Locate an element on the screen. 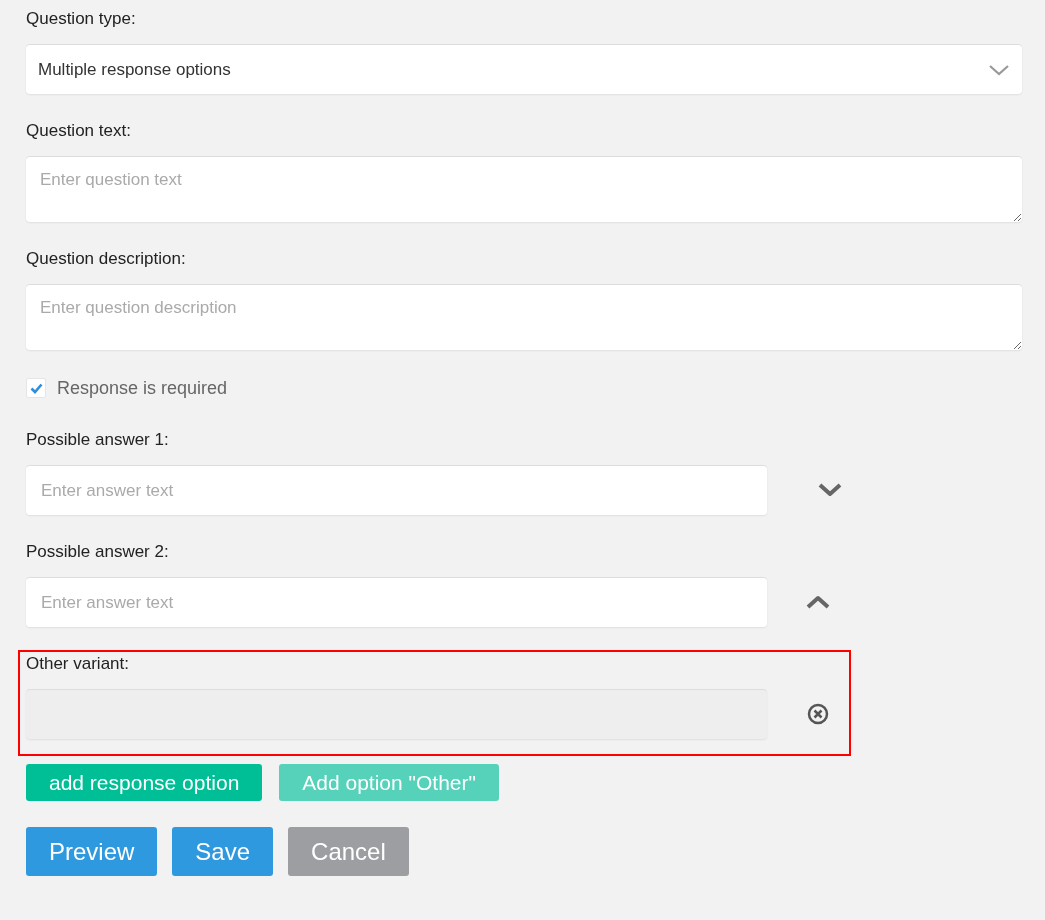  action-button: Cancel is located at coordinates (348, 851).